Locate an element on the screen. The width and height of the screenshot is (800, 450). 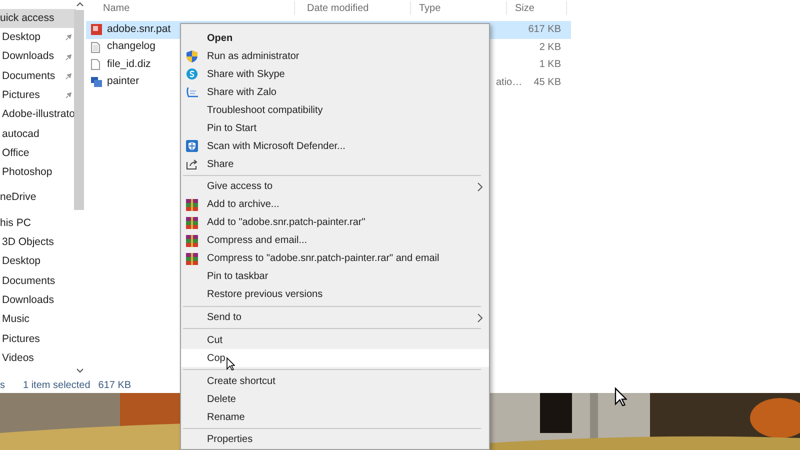
file-size: 45 KB is located at coordinates (547, 83).